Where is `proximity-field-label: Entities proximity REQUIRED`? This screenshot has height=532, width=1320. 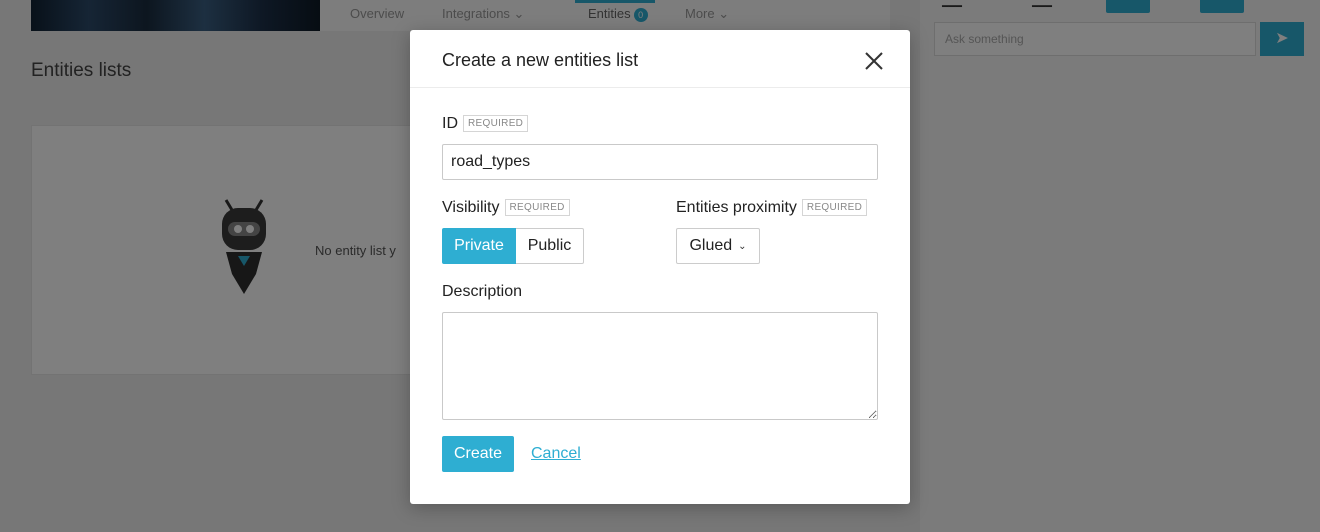
proximity-field-label: Entities proximity REQUIRED is located at coordinates (772, 208).